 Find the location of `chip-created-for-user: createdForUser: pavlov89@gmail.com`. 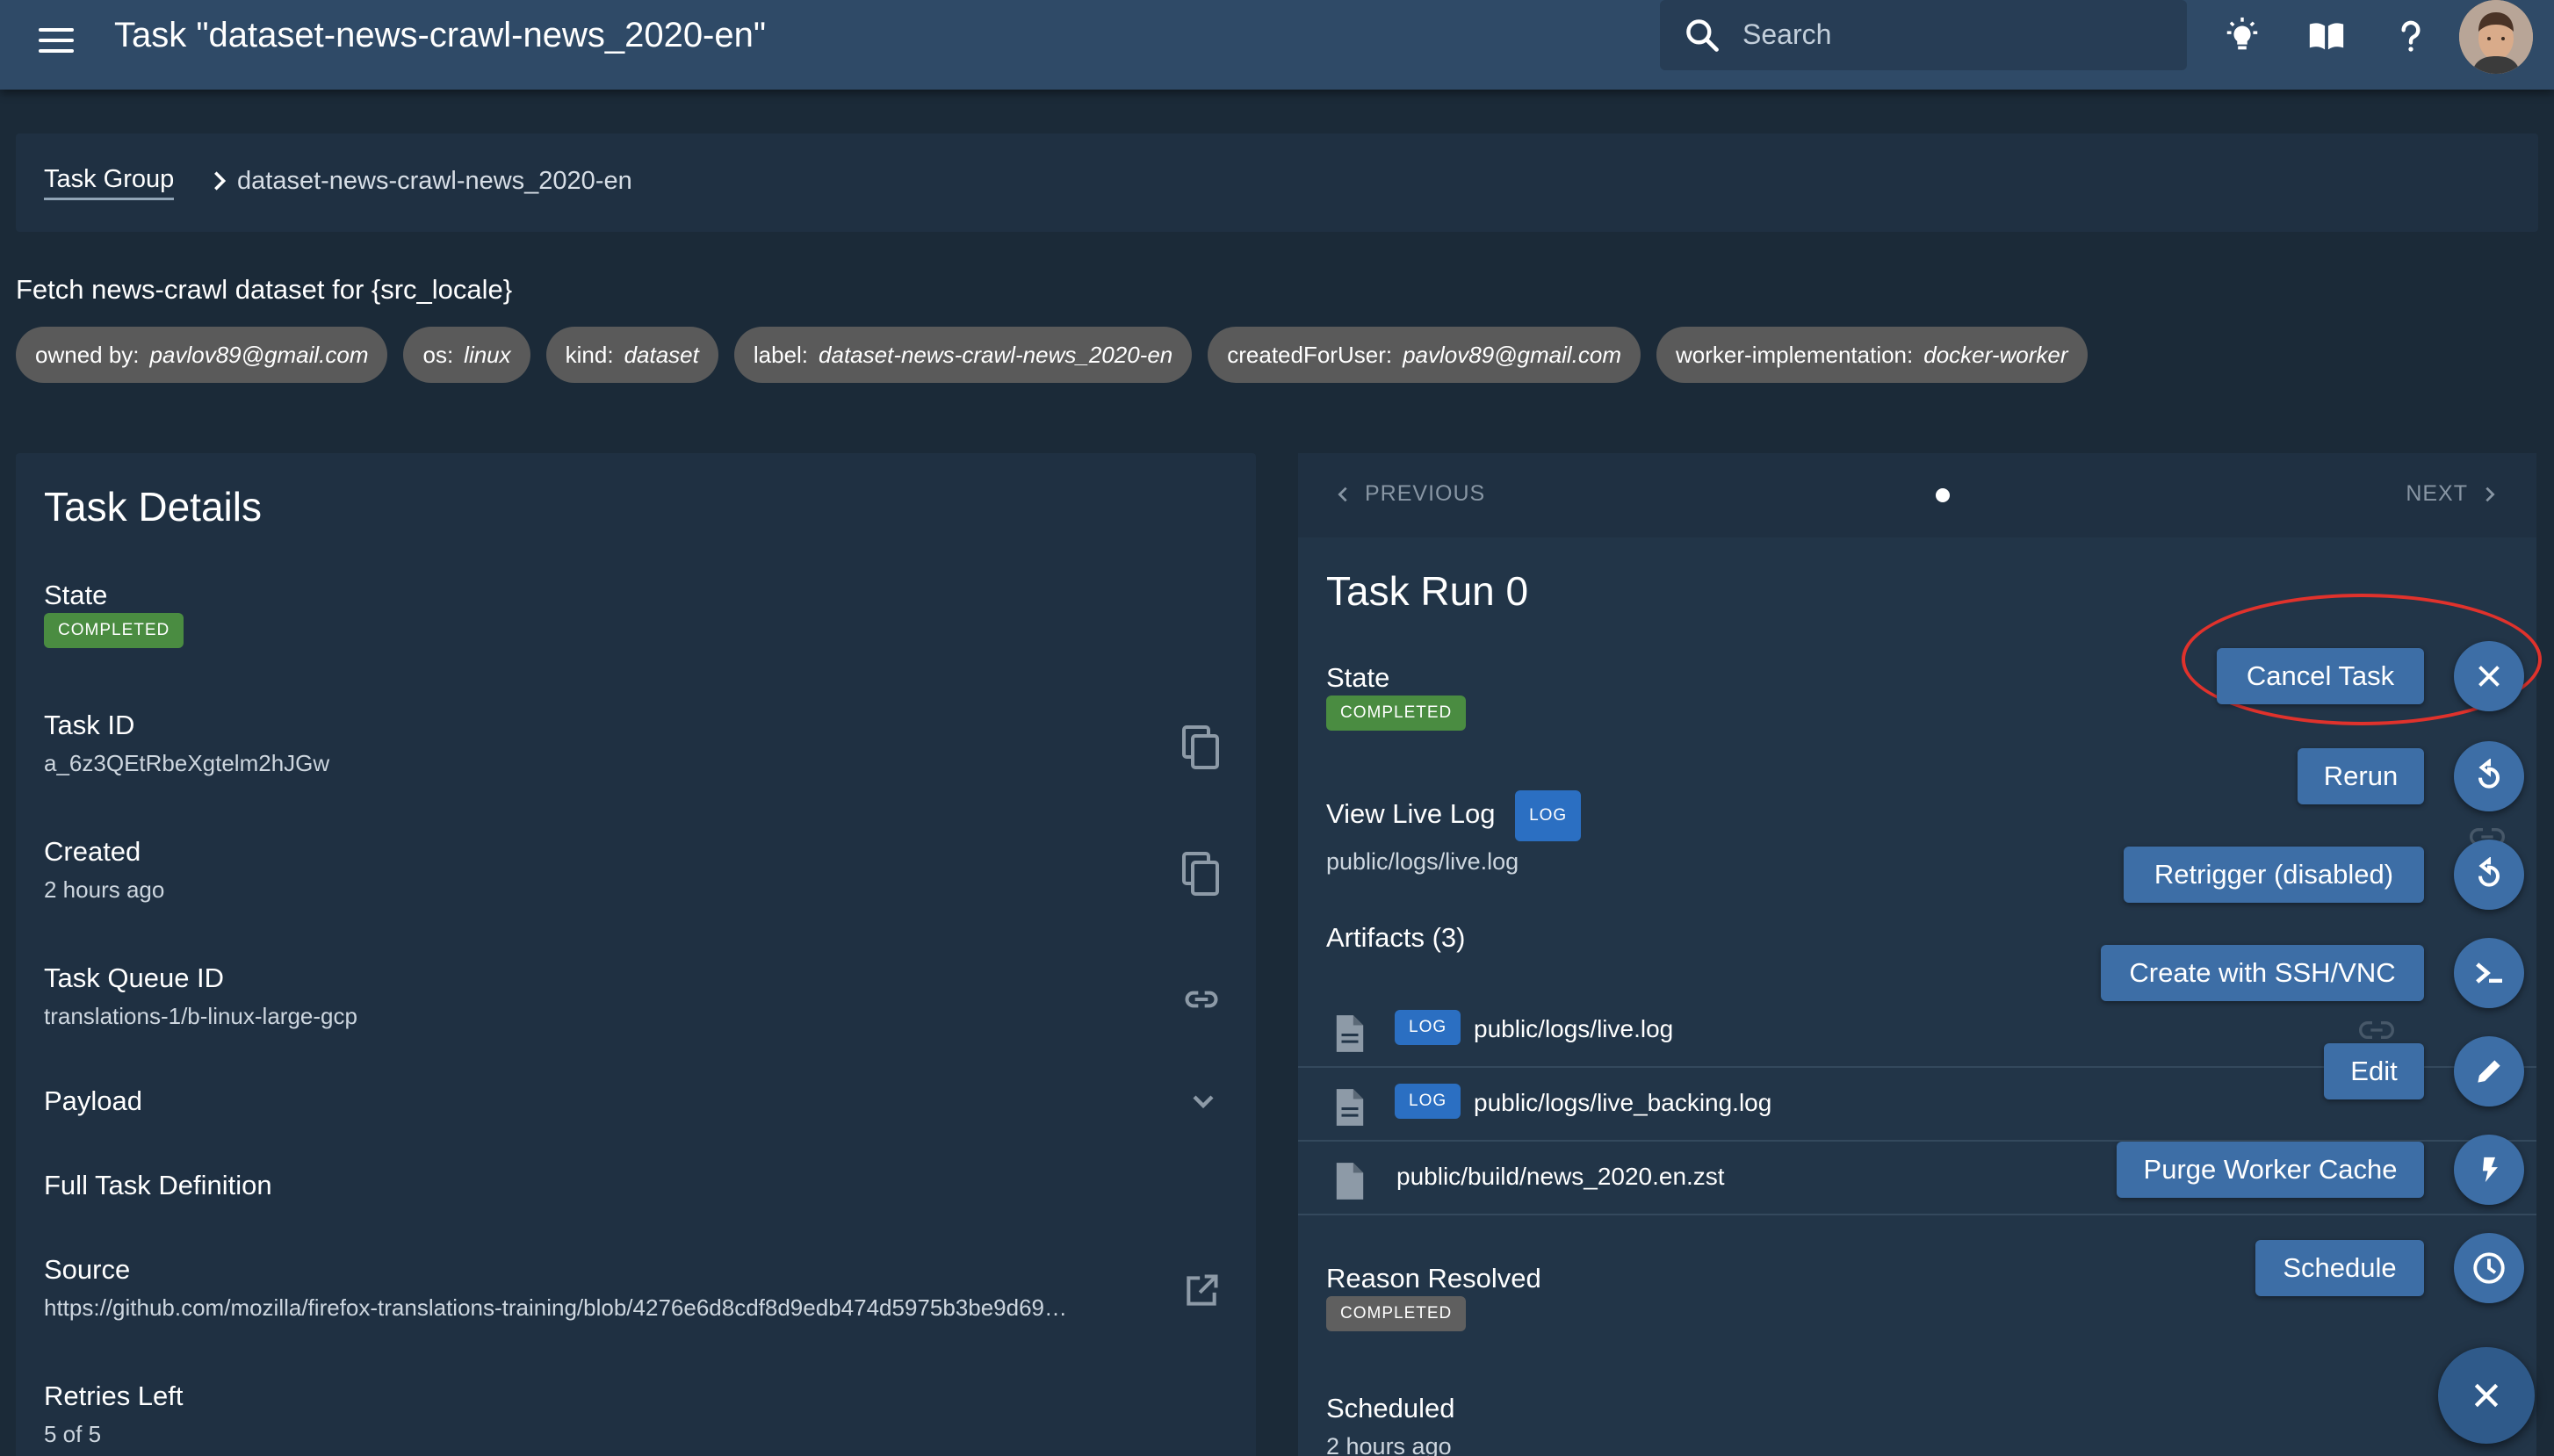

chip-created-for-user: createdForUser: pavlov89@gmail.com is located at coordinates (1424, 355).